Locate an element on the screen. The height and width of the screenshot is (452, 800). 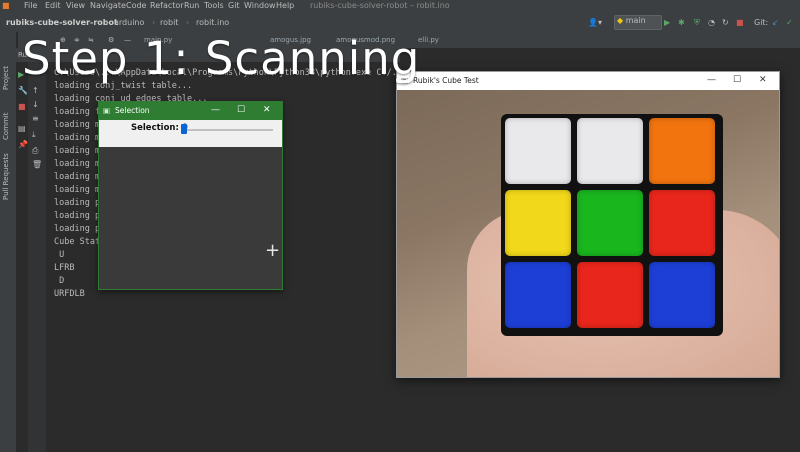
cube-window-title-bar: ▣ Rubik's Cube Test — ☐ ✕ is located at coordinates (588, 81).